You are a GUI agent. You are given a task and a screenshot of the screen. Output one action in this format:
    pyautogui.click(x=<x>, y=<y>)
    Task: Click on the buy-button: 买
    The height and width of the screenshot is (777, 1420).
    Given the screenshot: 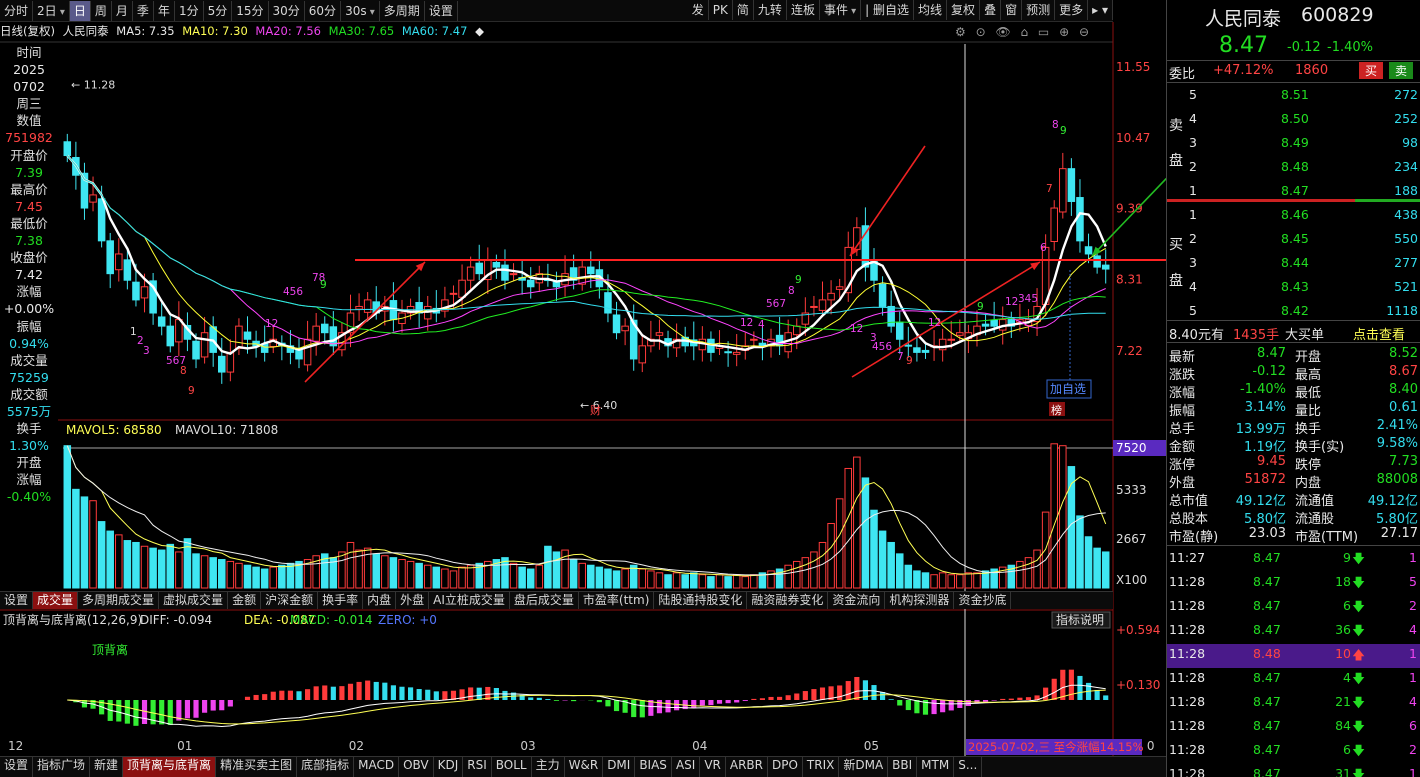 What is the action you would take?
    pyautogui.click(x=1371, y=70)
    